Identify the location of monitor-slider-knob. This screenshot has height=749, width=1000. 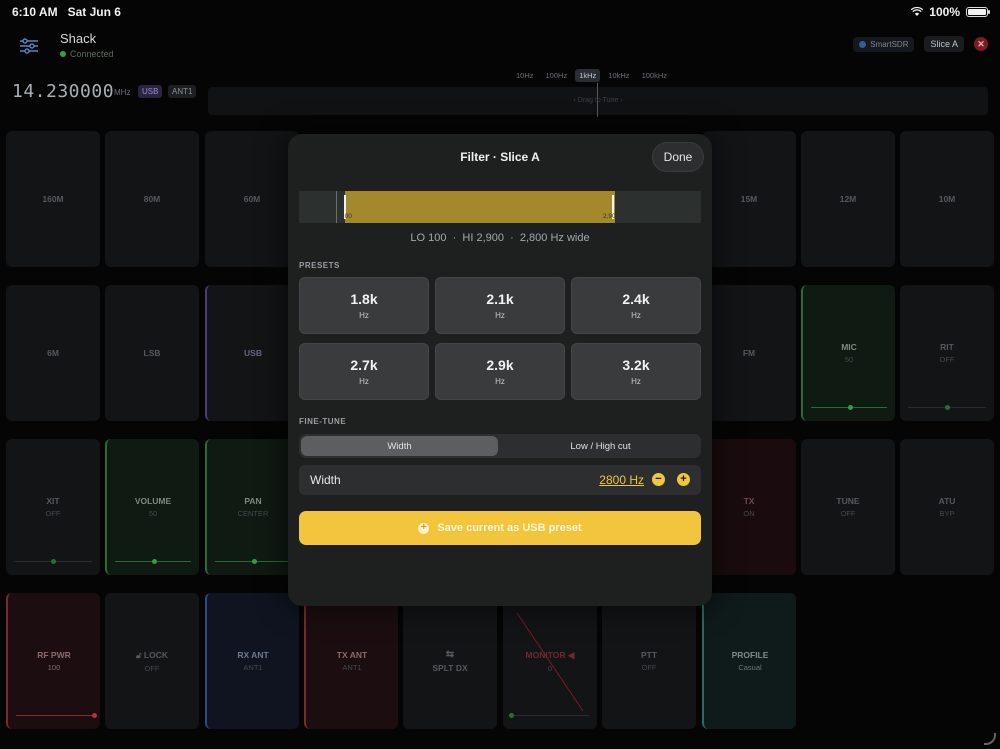
(511, 715).